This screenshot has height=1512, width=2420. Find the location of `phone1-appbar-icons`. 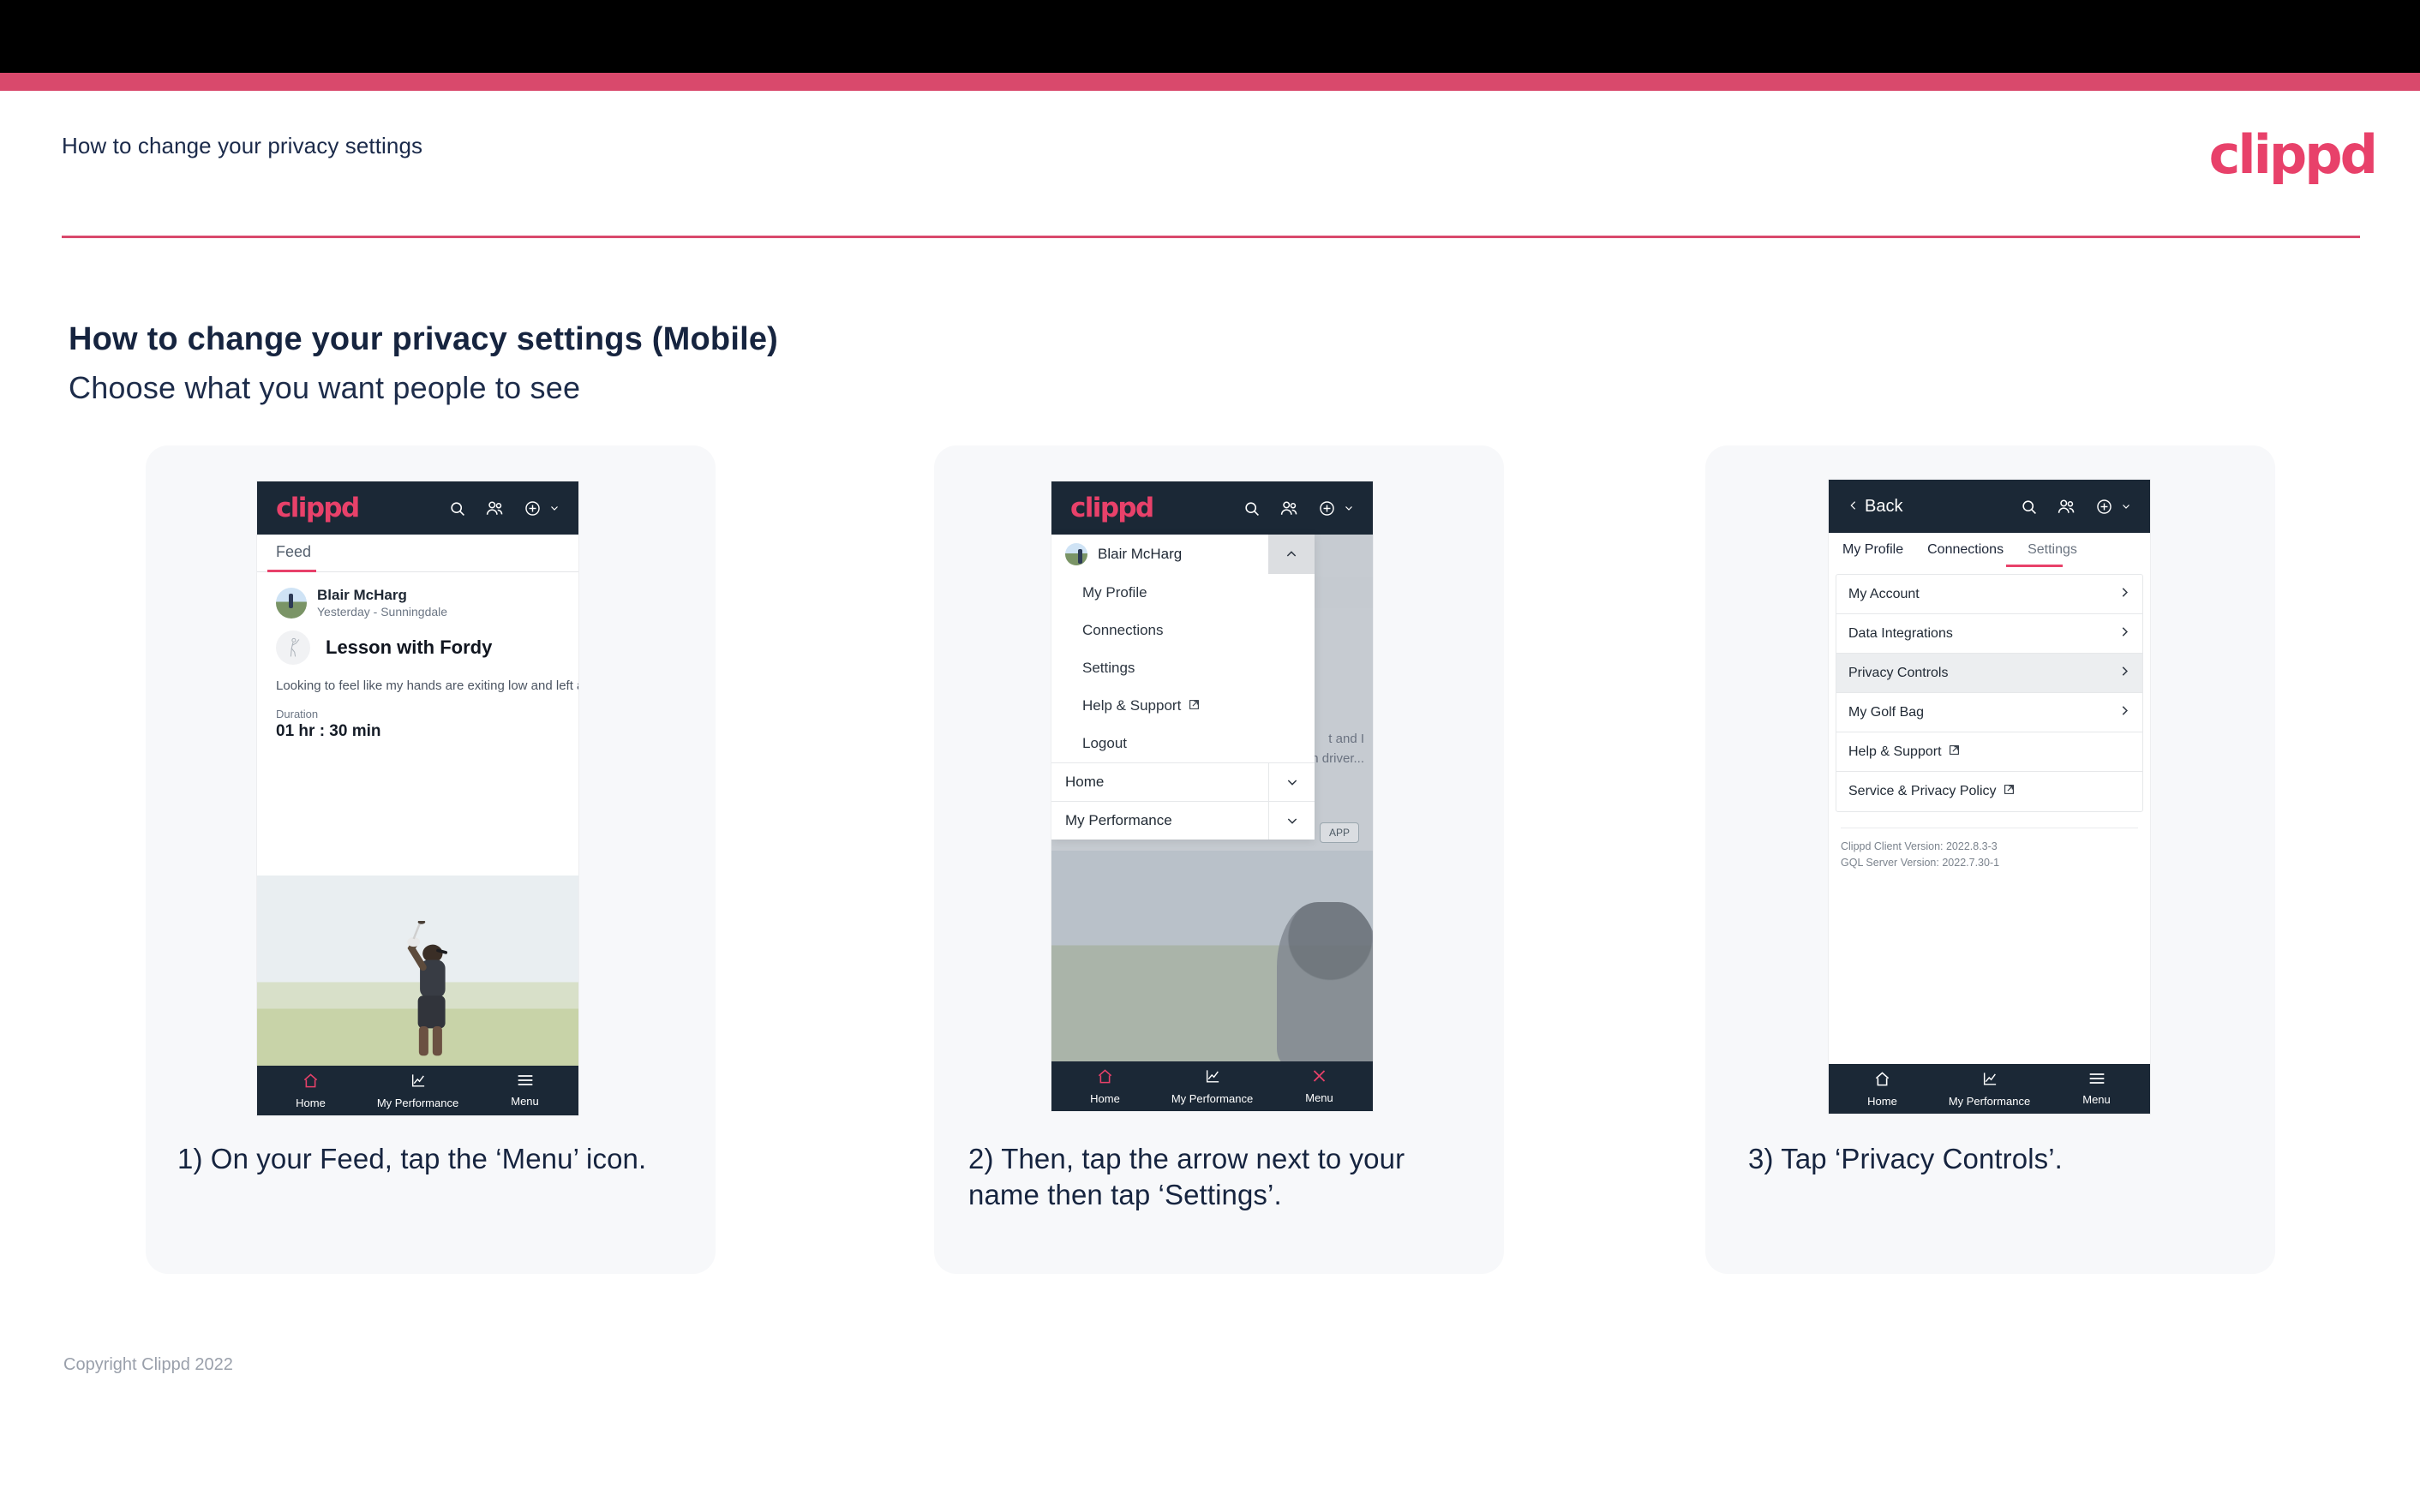

phone1-appbar-icons is located at coordinates (504, 508).